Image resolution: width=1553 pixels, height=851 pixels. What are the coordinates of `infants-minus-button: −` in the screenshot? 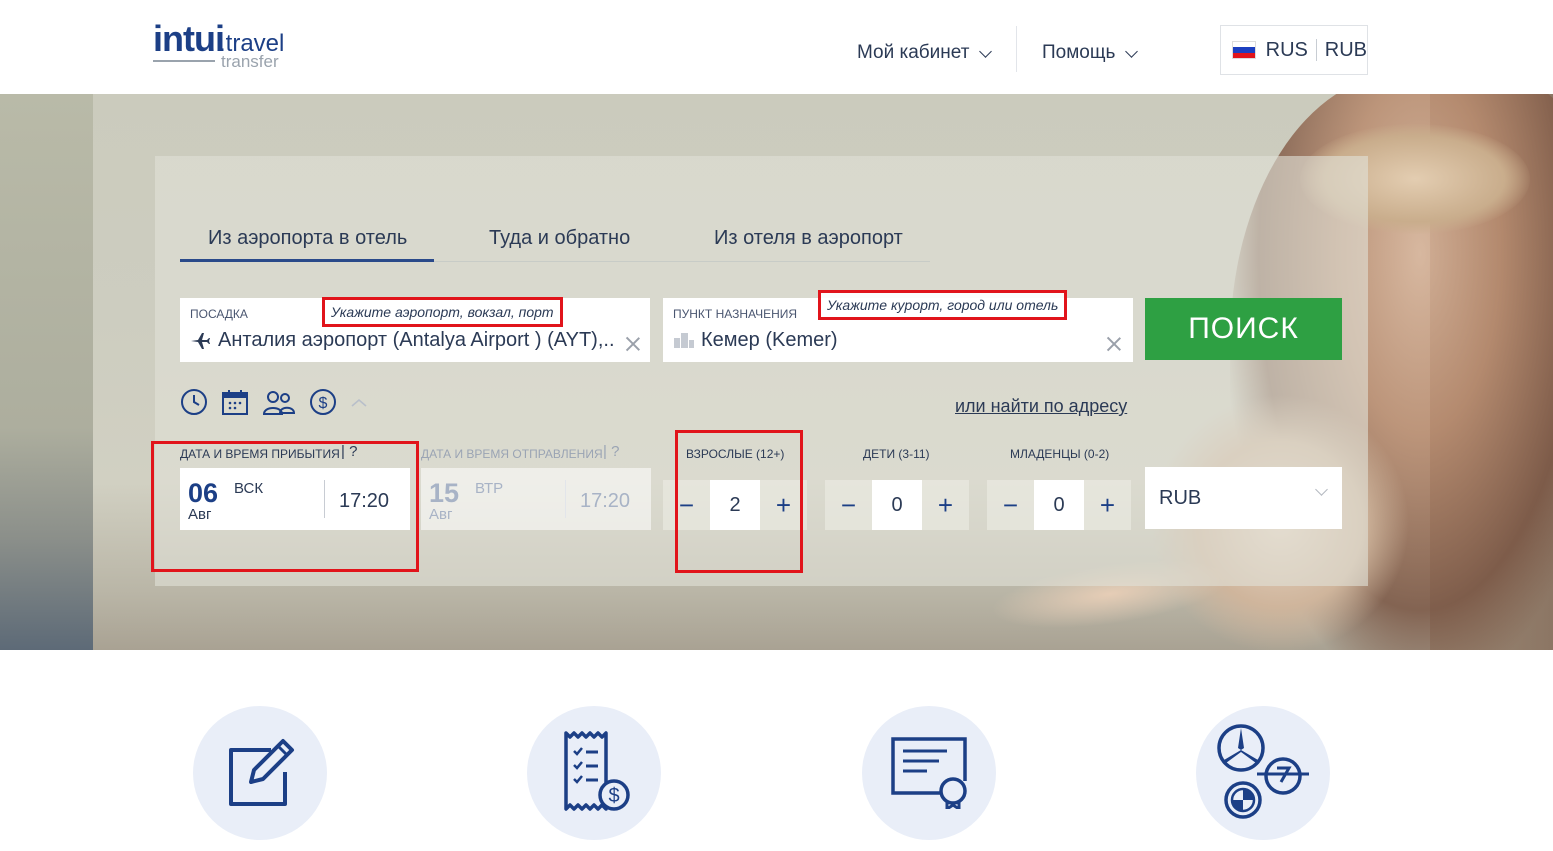 It's located at (1010, 505).